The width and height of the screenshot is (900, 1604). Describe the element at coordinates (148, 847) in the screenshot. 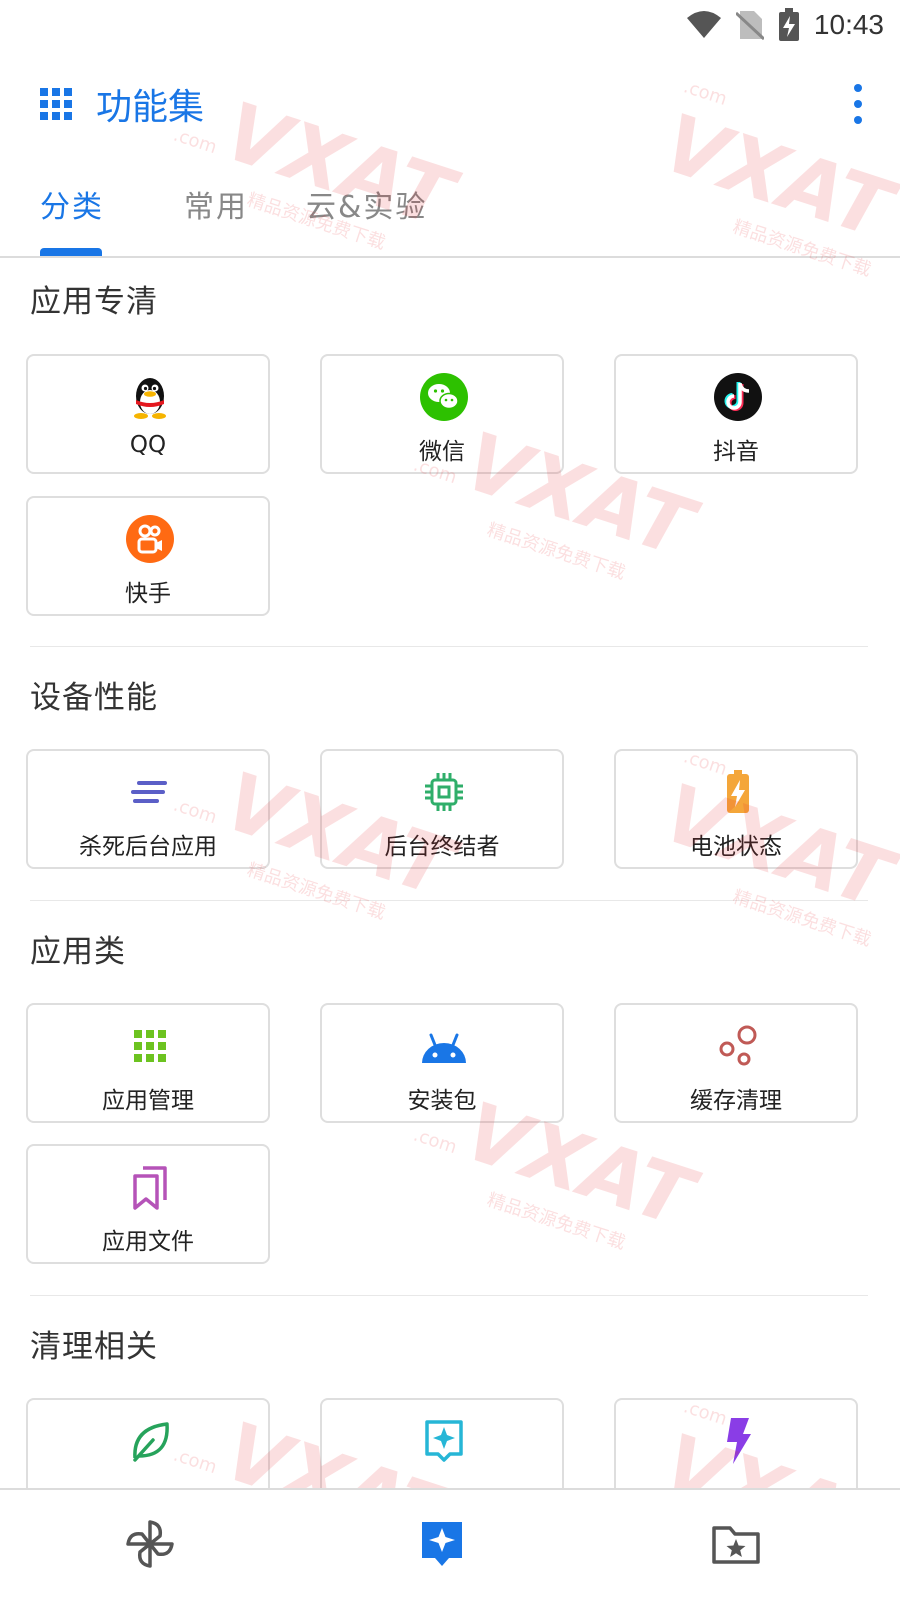

I see `card-label: 杀死后台应用` at that location.